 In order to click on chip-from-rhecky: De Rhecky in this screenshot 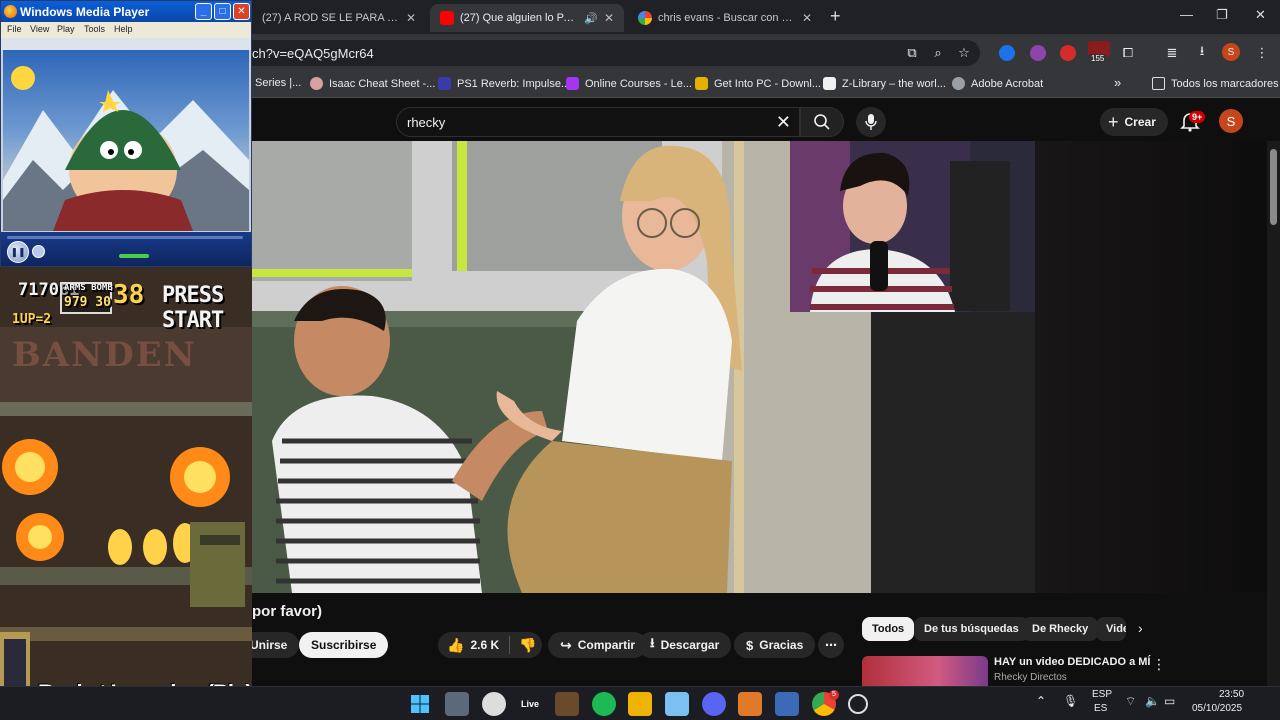, I will do `click(1060, 629)`.